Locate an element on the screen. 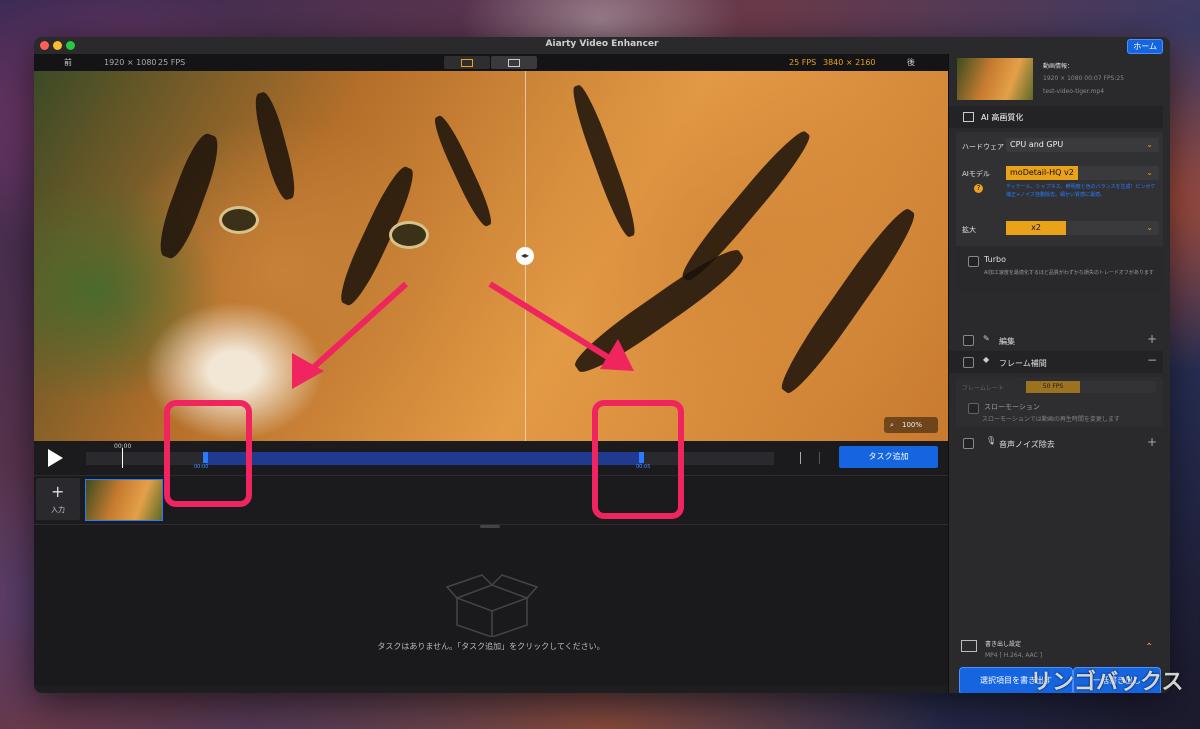 The image size is (1200, 729). frame-interpolation-label: フレーム補間 is located at coordinates (1023, 363).